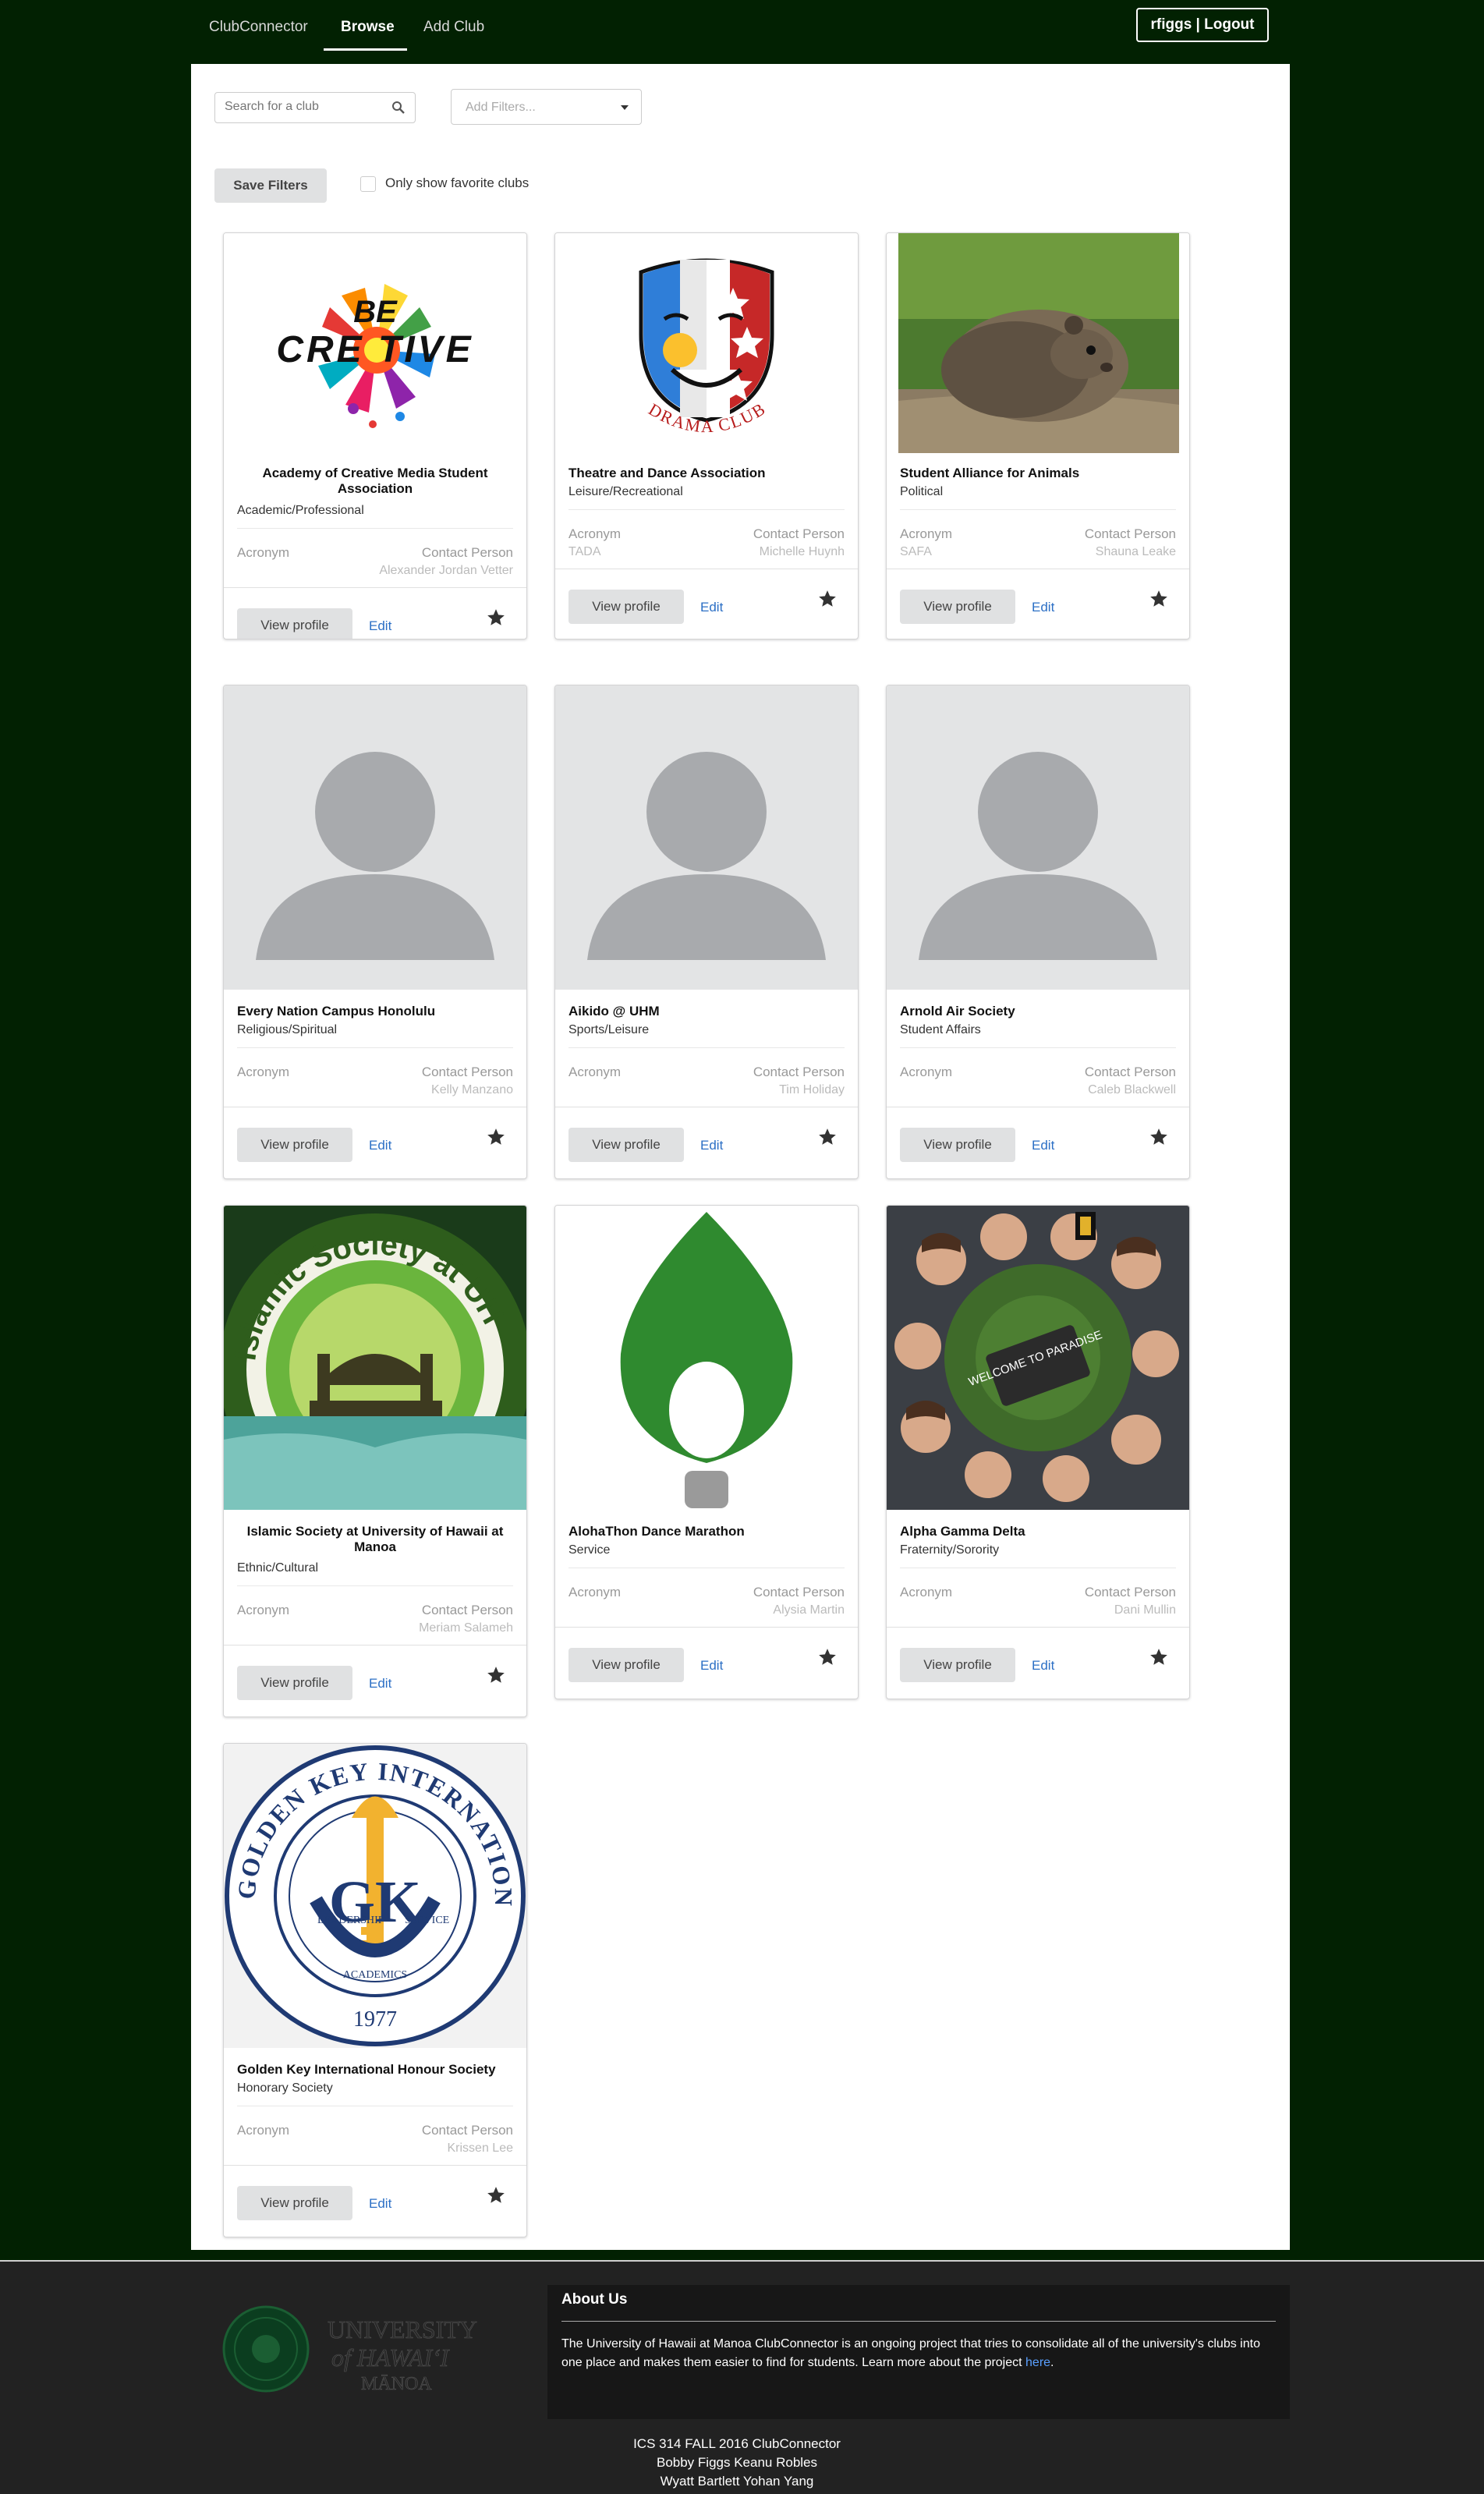  I want to click on contact-person-value: Michelle Huynh, so click(802, 551).